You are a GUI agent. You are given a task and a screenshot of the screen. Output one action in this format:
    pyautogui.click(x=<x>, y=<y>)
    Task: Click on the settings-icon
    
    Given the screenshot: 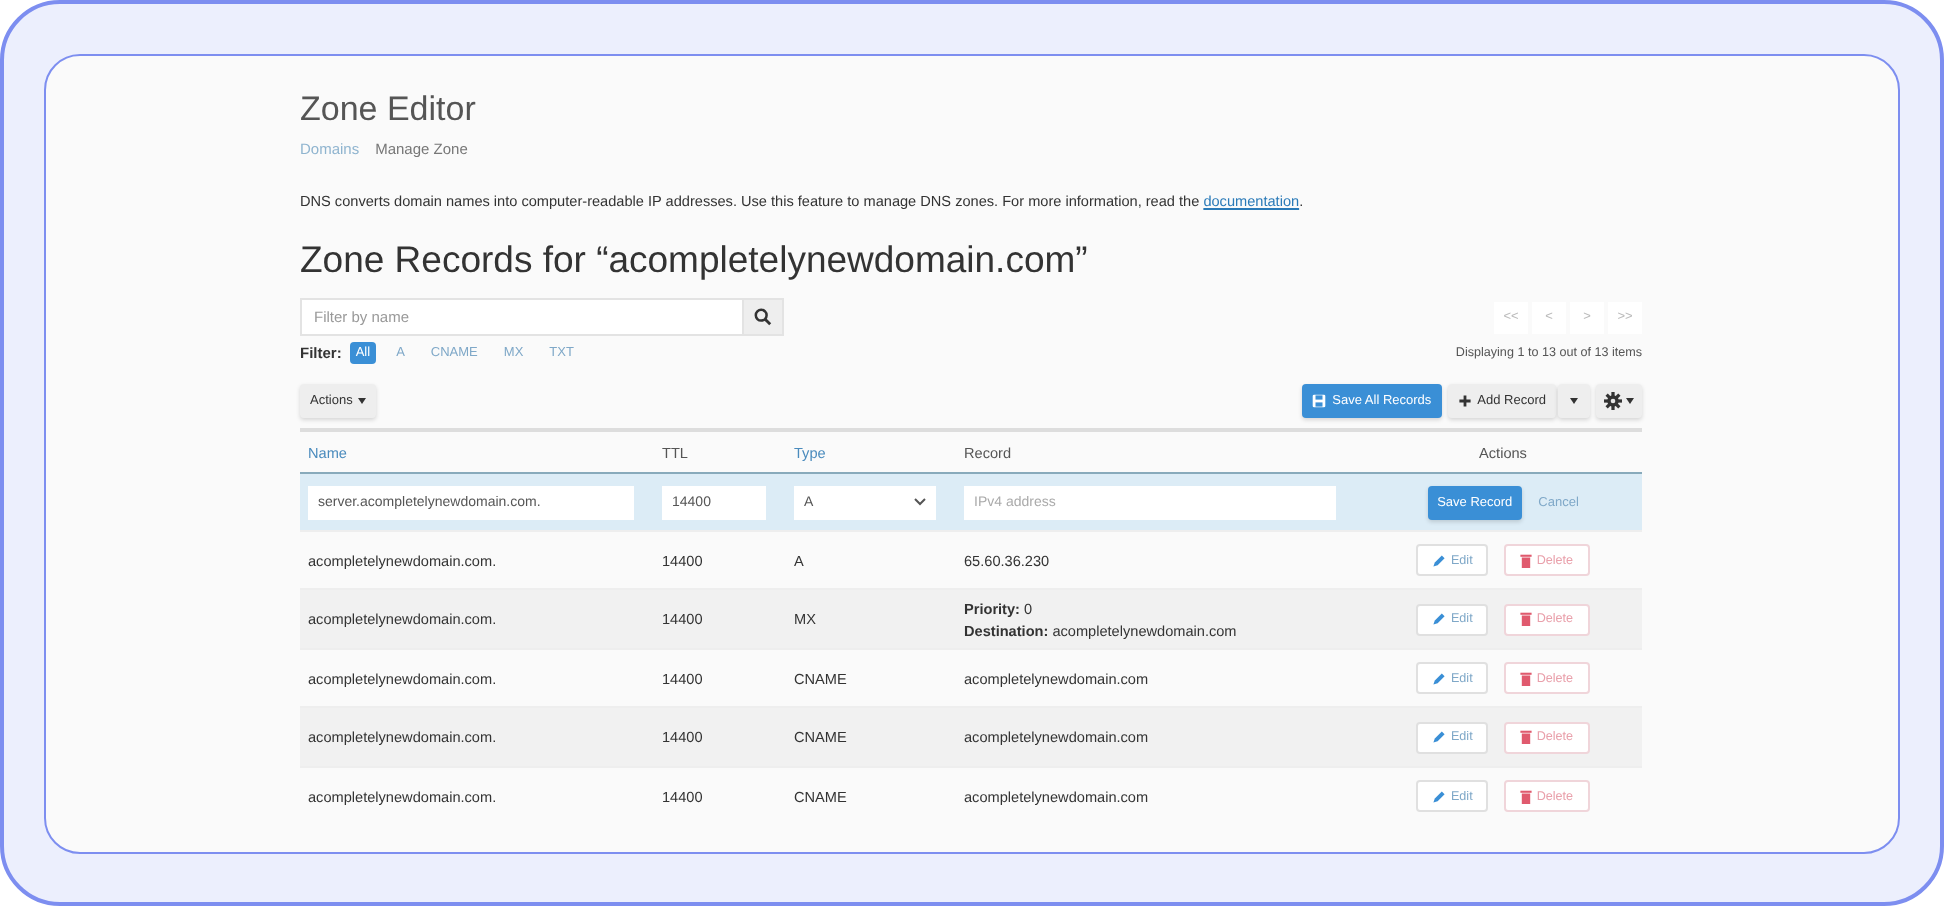 What is the action you would take?
    pyautogui.click(x=1613, y=401)
    